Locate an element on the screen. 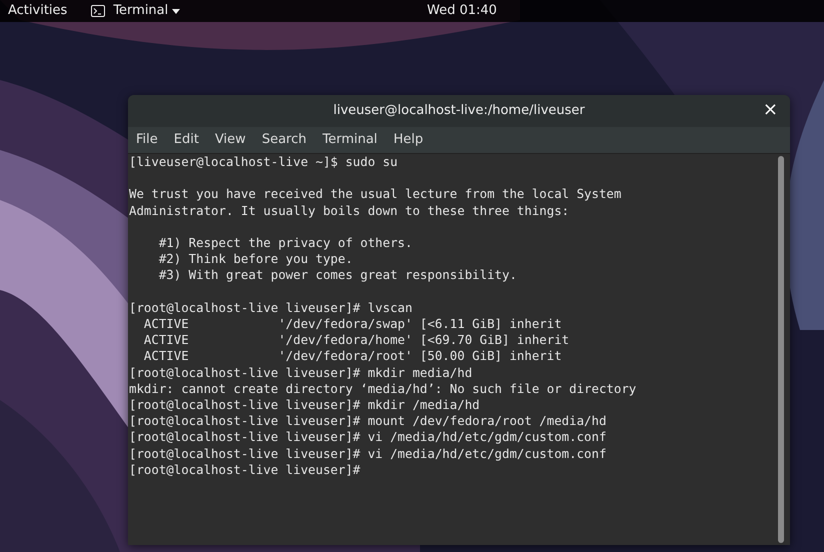 The width and height of the screenshot is (824, 552). menu-item: File is located at coordinates (147, 140).